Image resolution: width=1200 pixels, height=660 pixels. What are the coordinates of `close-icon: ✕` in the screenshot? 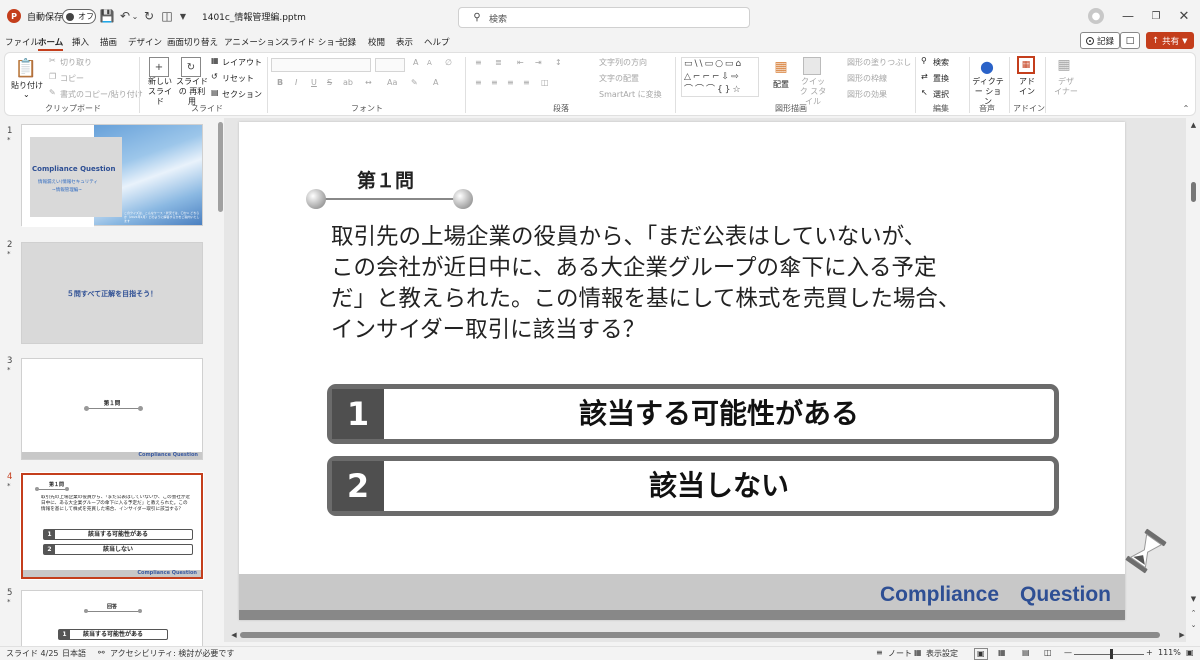 It's located at (1184, 16).